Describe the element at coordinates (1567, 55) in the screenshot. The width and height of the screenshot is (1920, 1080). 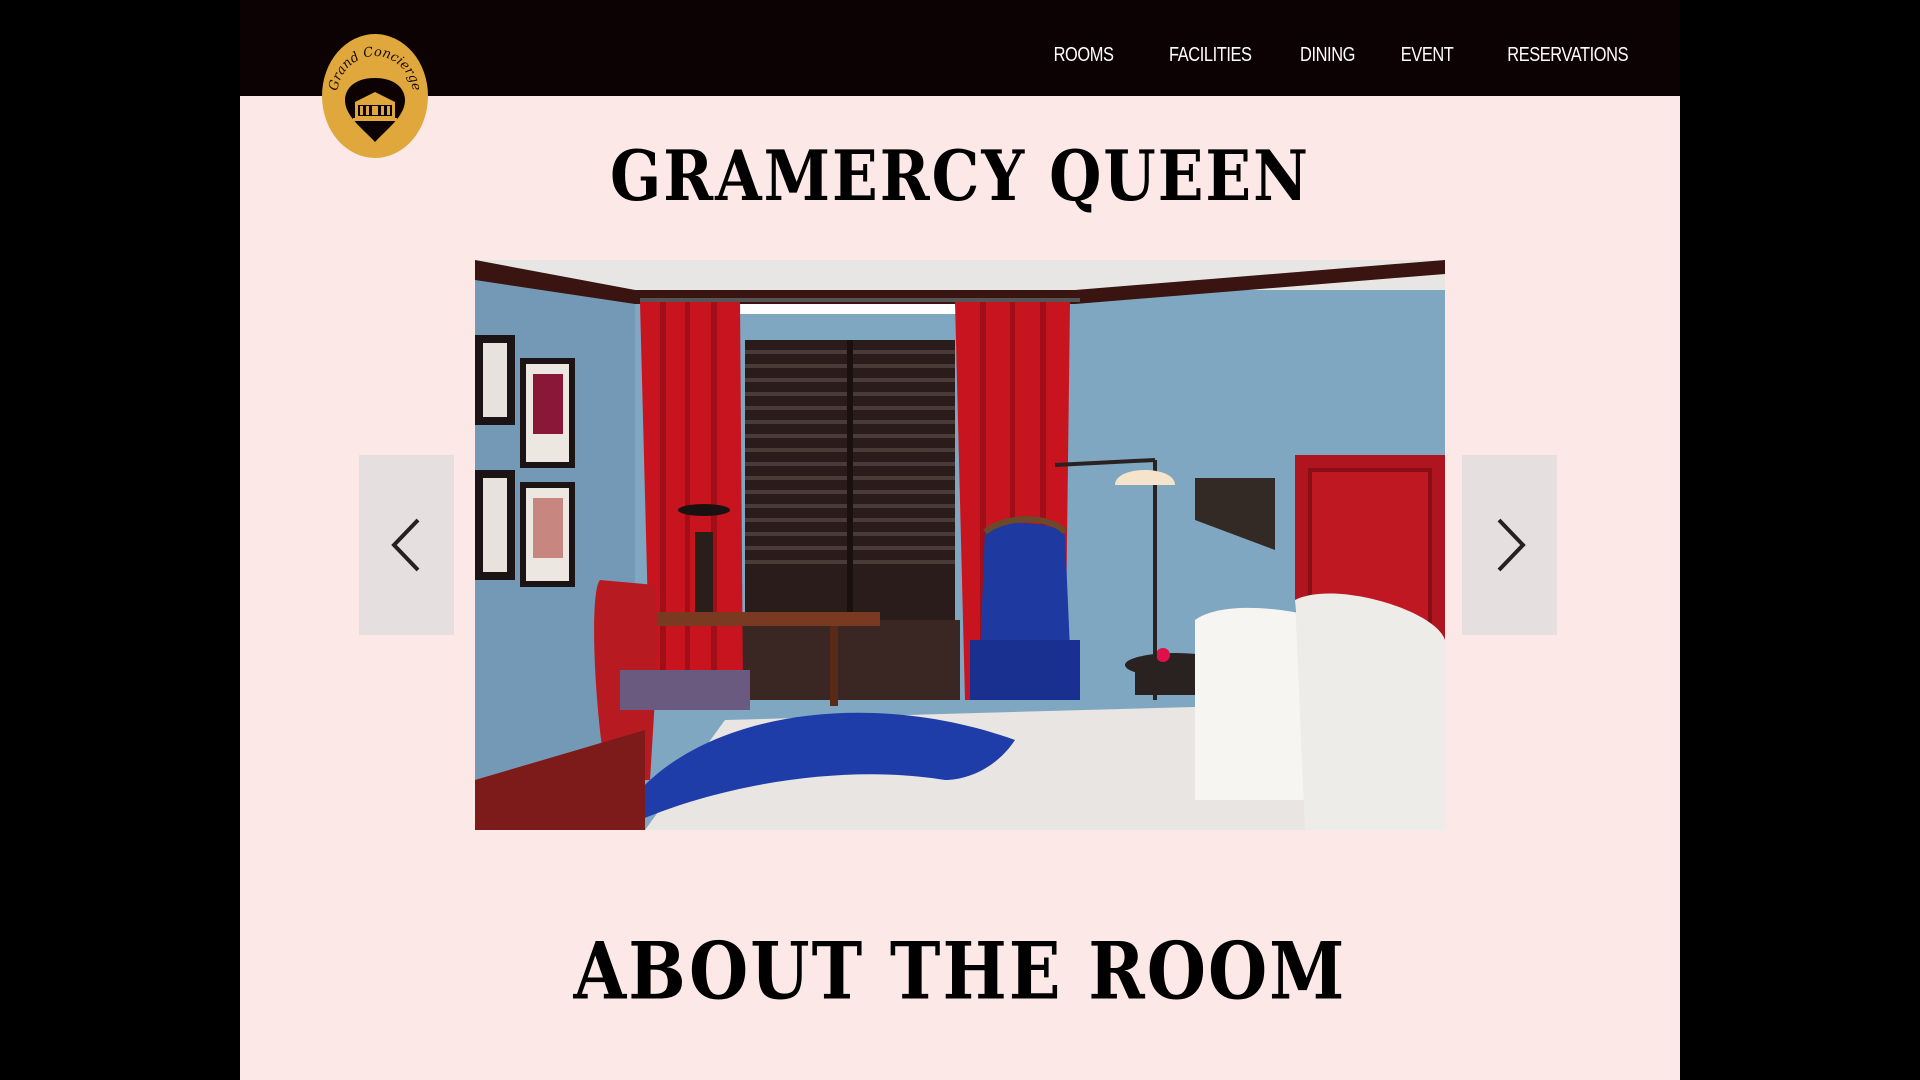
I see `nav-item-reservations: RESERVATIONS` at that location.